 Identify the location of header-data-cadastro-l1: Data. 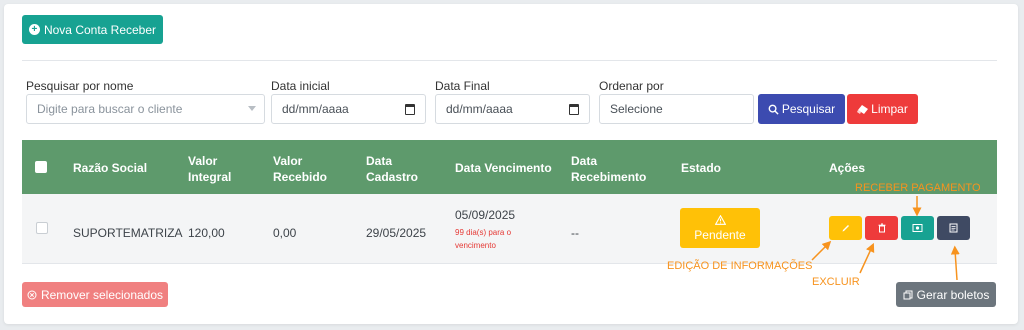
(379, 161).